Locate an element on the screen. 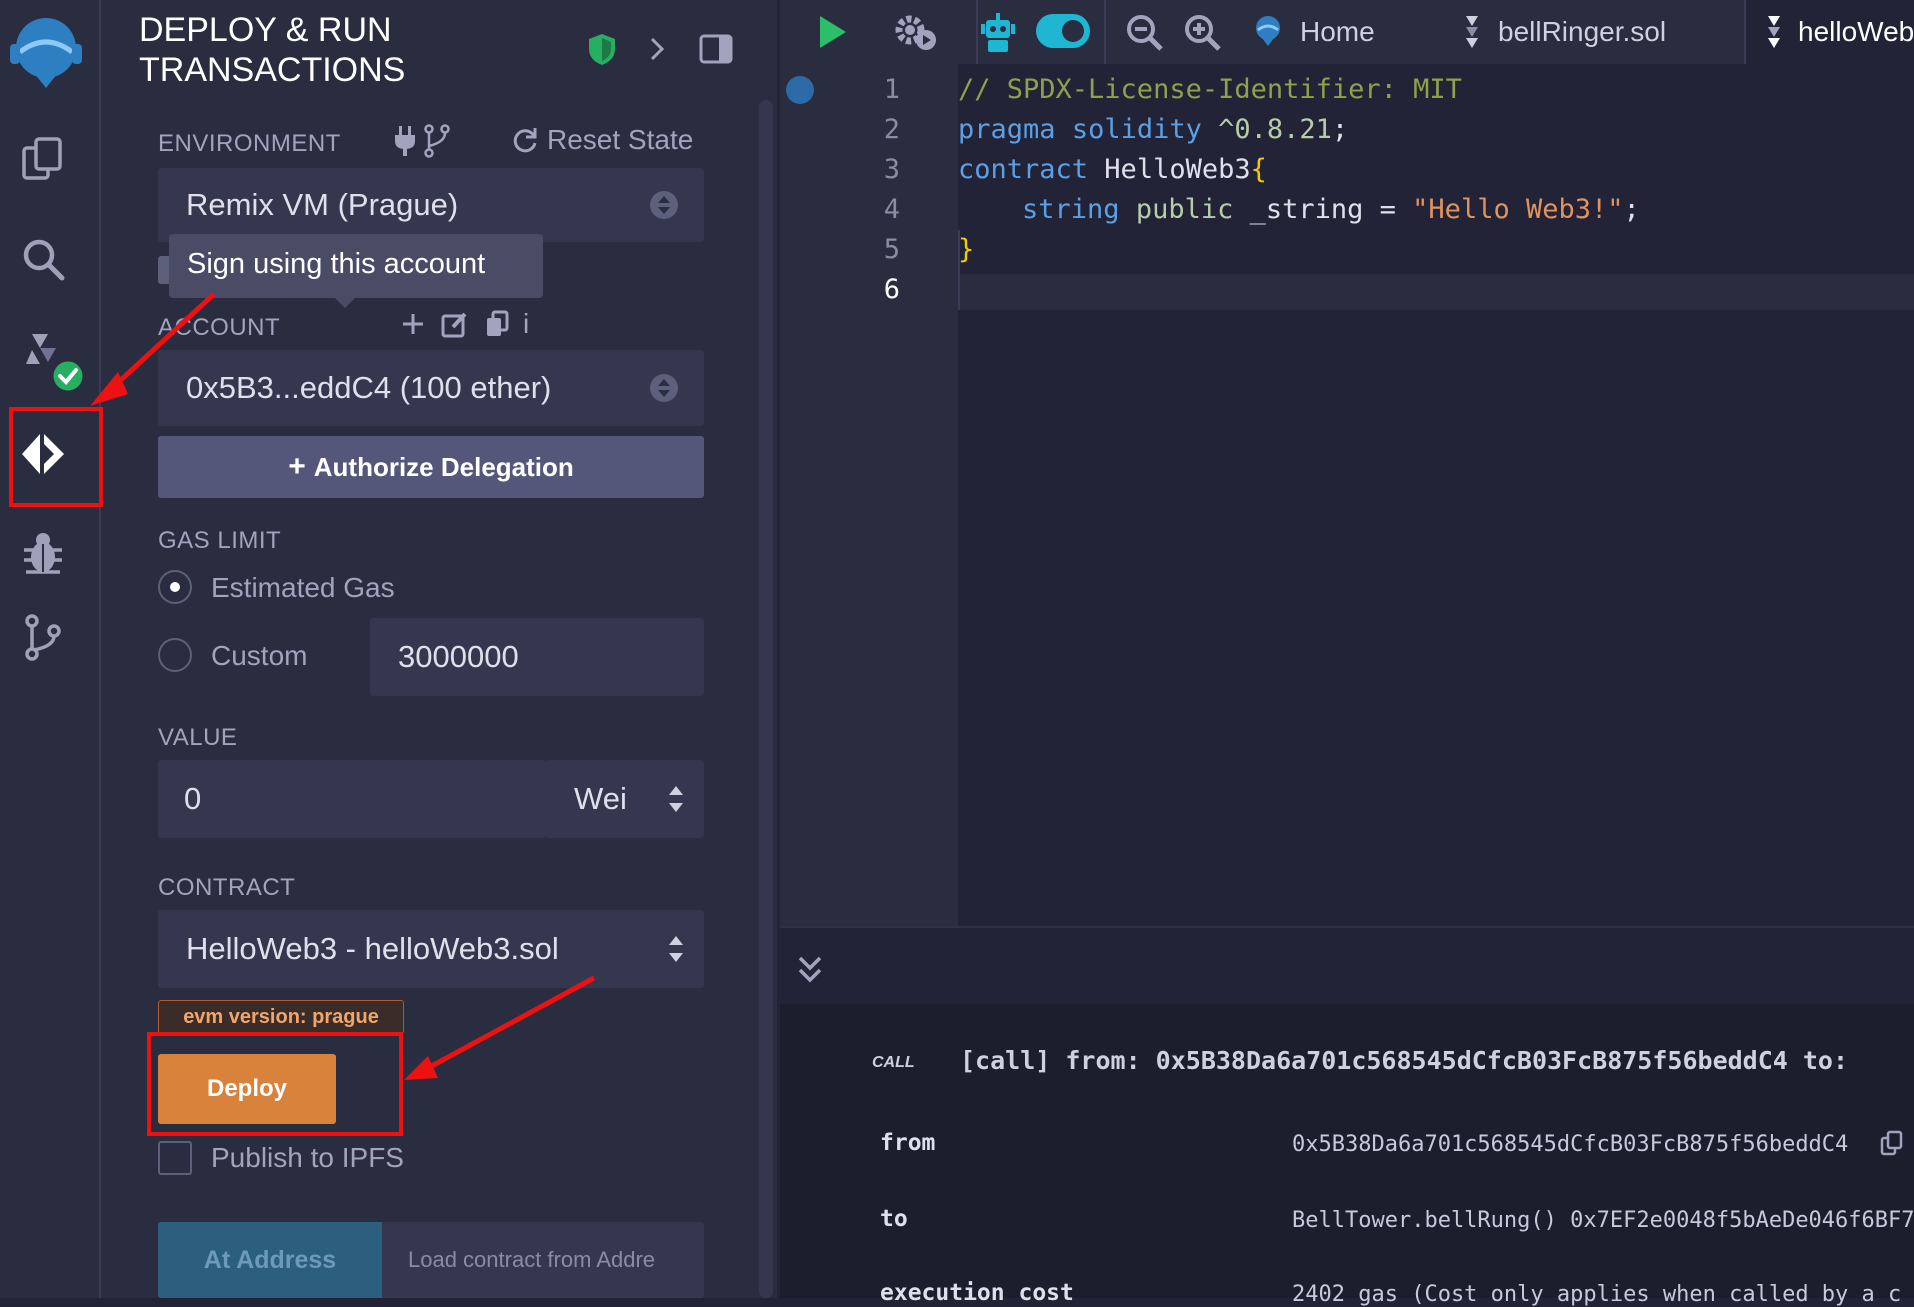 The image size is (1914, 1307). arrow-to-plugin is located at coordinates (162, 342).